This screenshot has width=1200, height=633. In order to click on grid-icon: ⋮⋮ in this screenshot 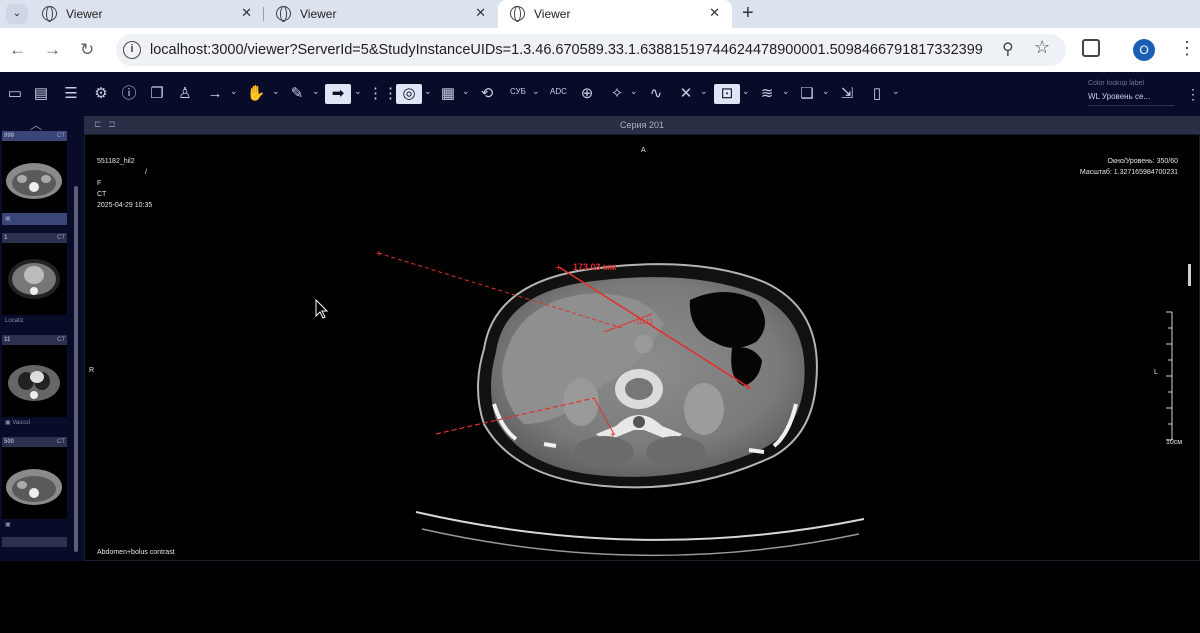, I will do `click(383, 94)`.